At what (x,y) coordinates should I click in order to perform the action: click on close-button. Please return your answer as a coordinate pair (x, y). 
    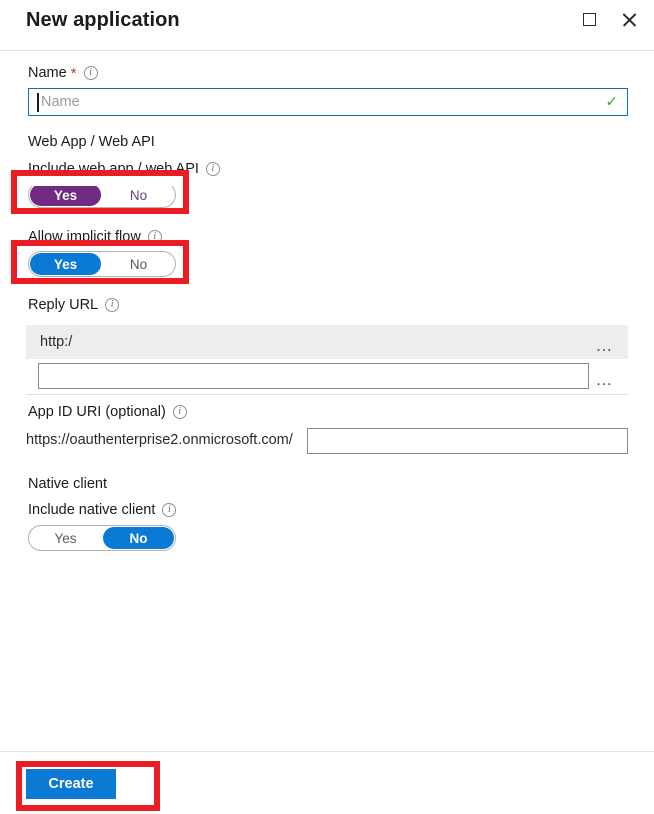
    Looking at the image, I should click on (629, 19).